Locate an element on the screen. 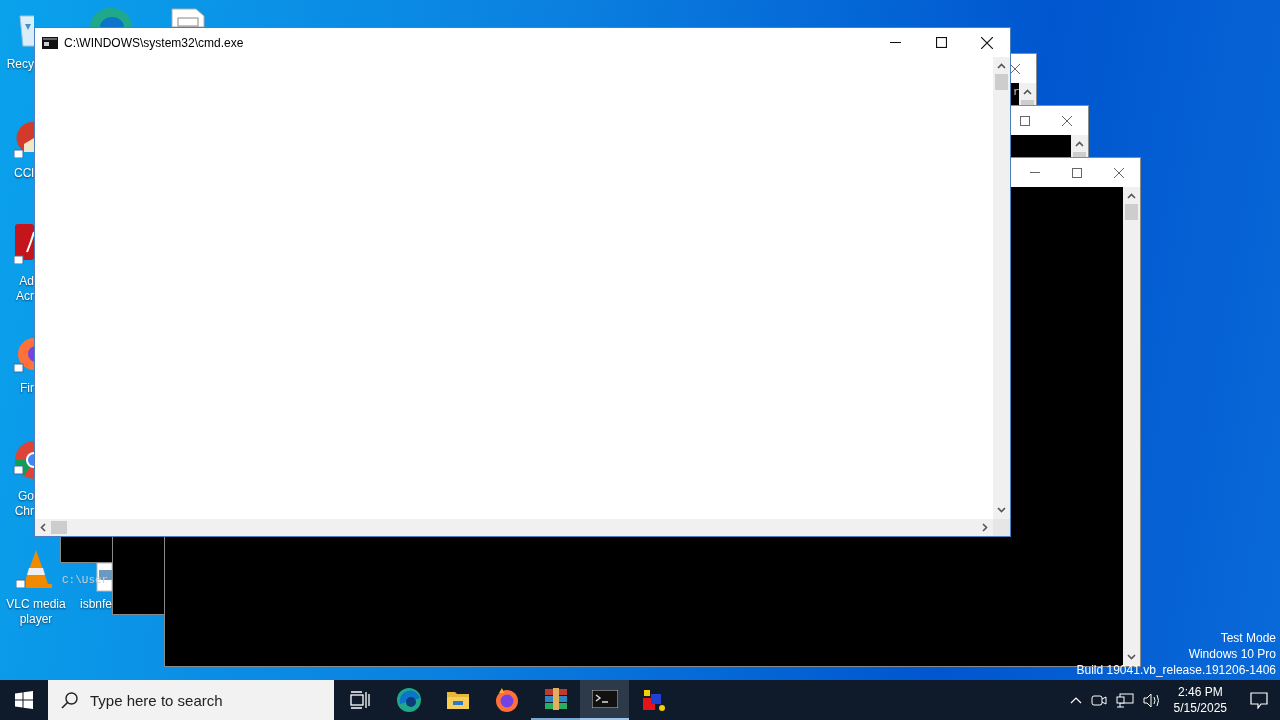 The image size is (1280, 720). icon-label: Go is located at coordinates (26, 496).